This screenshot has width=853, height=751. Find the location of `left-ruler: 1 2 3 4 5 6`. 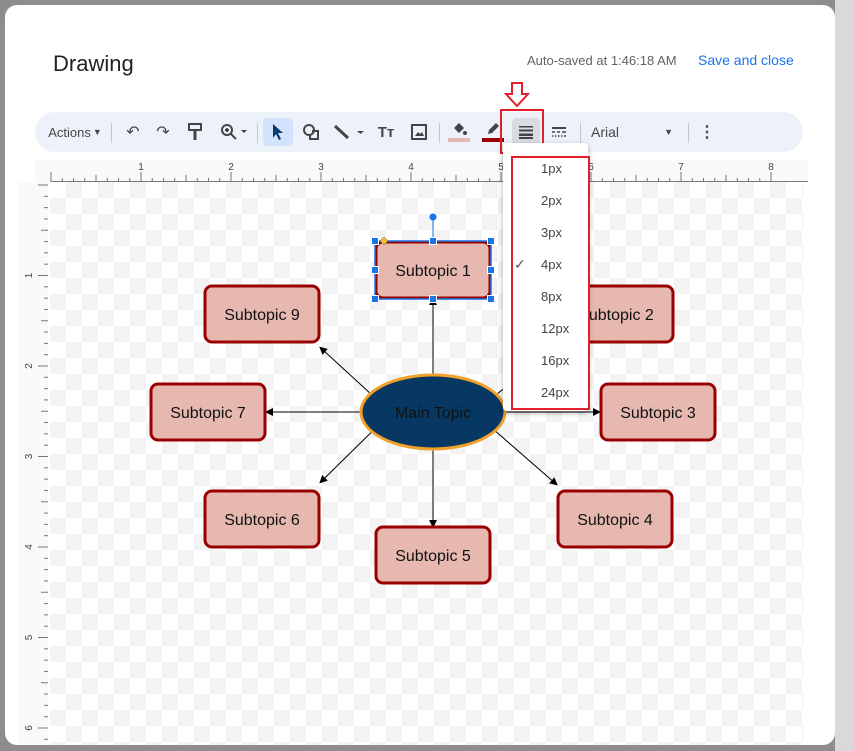

left-ruler: 1 2 3 4 5 6 is located at coordinates (33, 463).